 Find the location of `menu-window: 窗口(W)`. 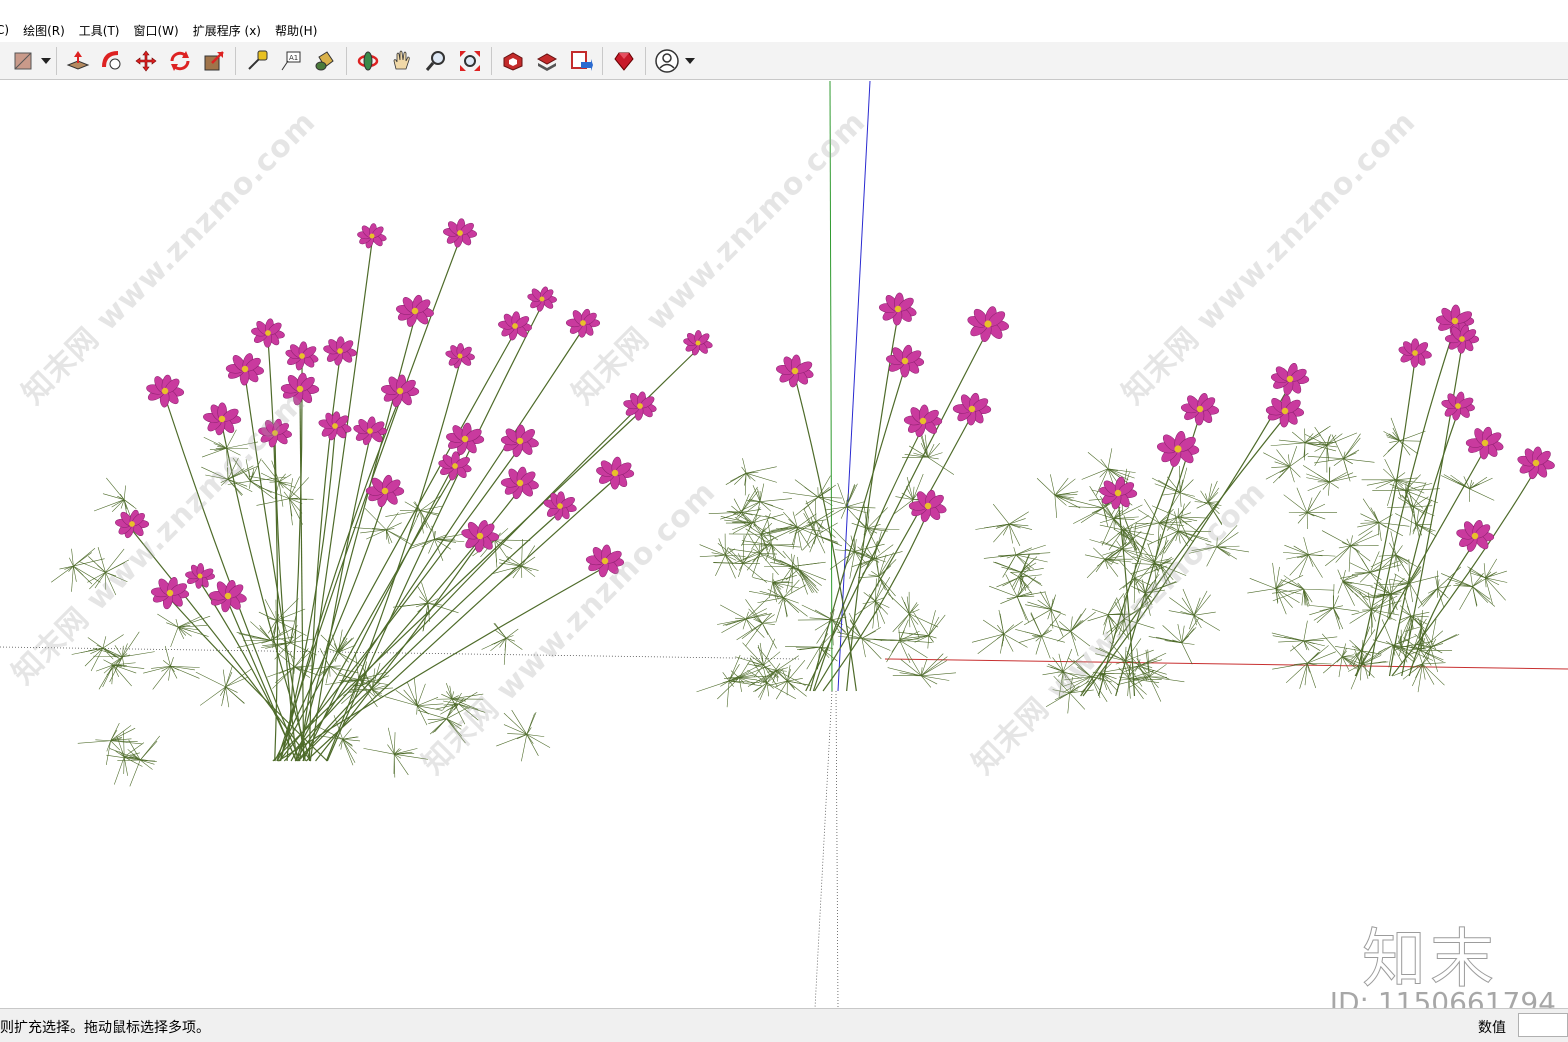

menu-window: 窗口(W) is located at coordinates (155, 30).